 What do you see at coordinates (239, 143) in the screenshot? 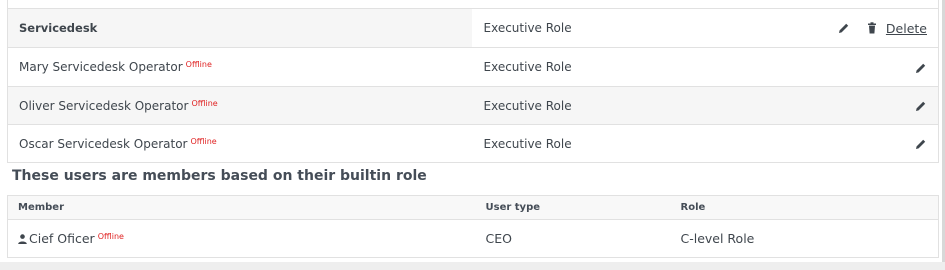
I see `member-name-cell: Oscar Servicedesk Operator Offline` at bounding box center [239, 143].